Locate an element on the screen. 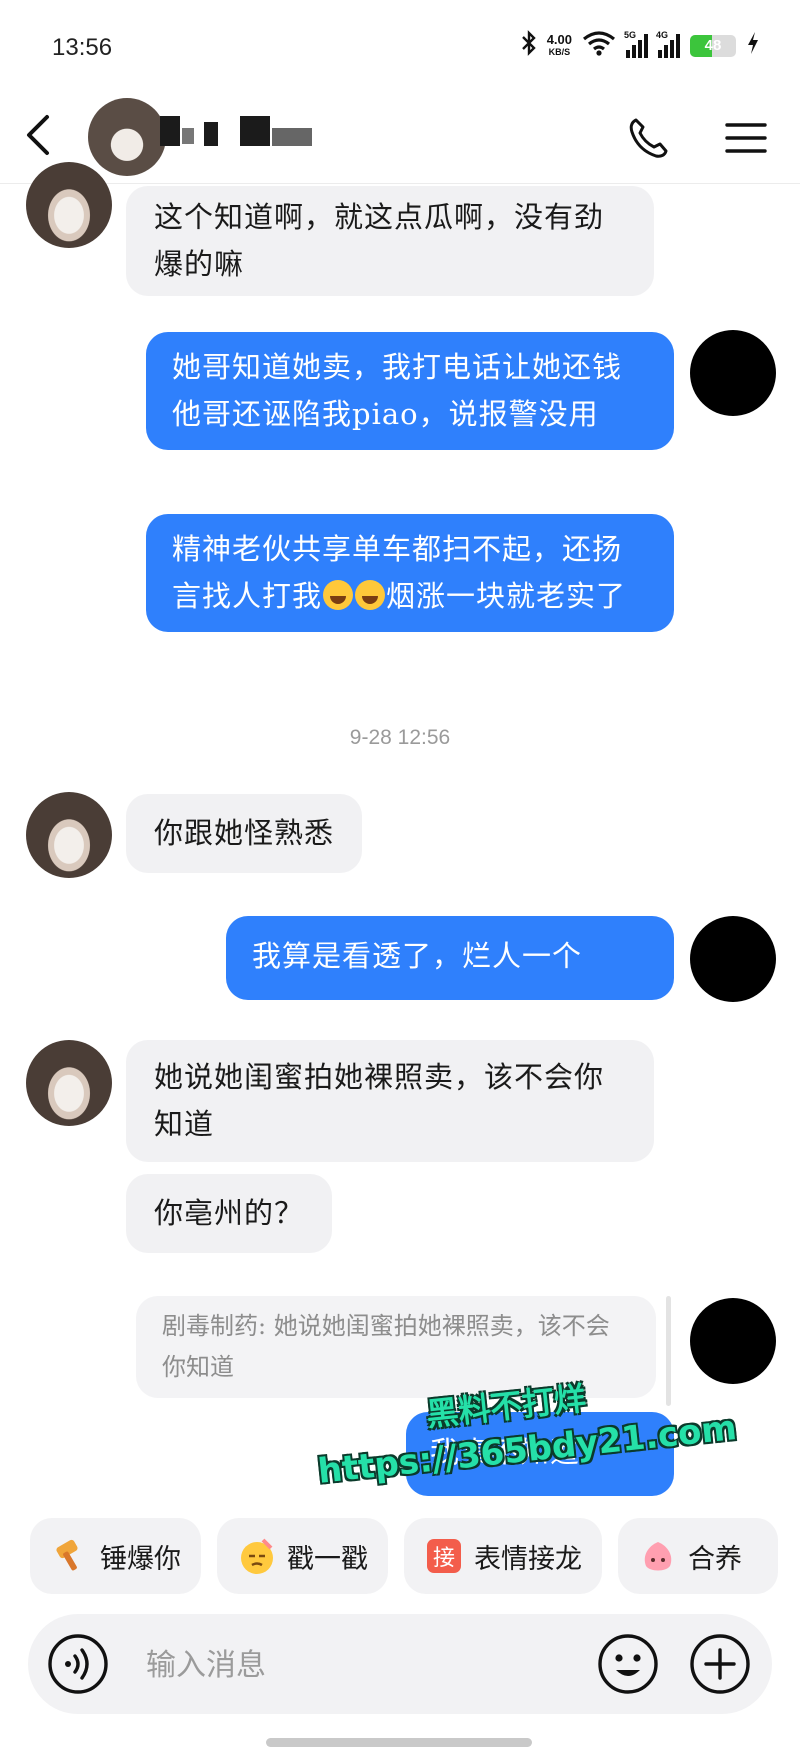  status-icons: 4.00 KB/S 5G 4G 48 is located at coordinates (640, 45).